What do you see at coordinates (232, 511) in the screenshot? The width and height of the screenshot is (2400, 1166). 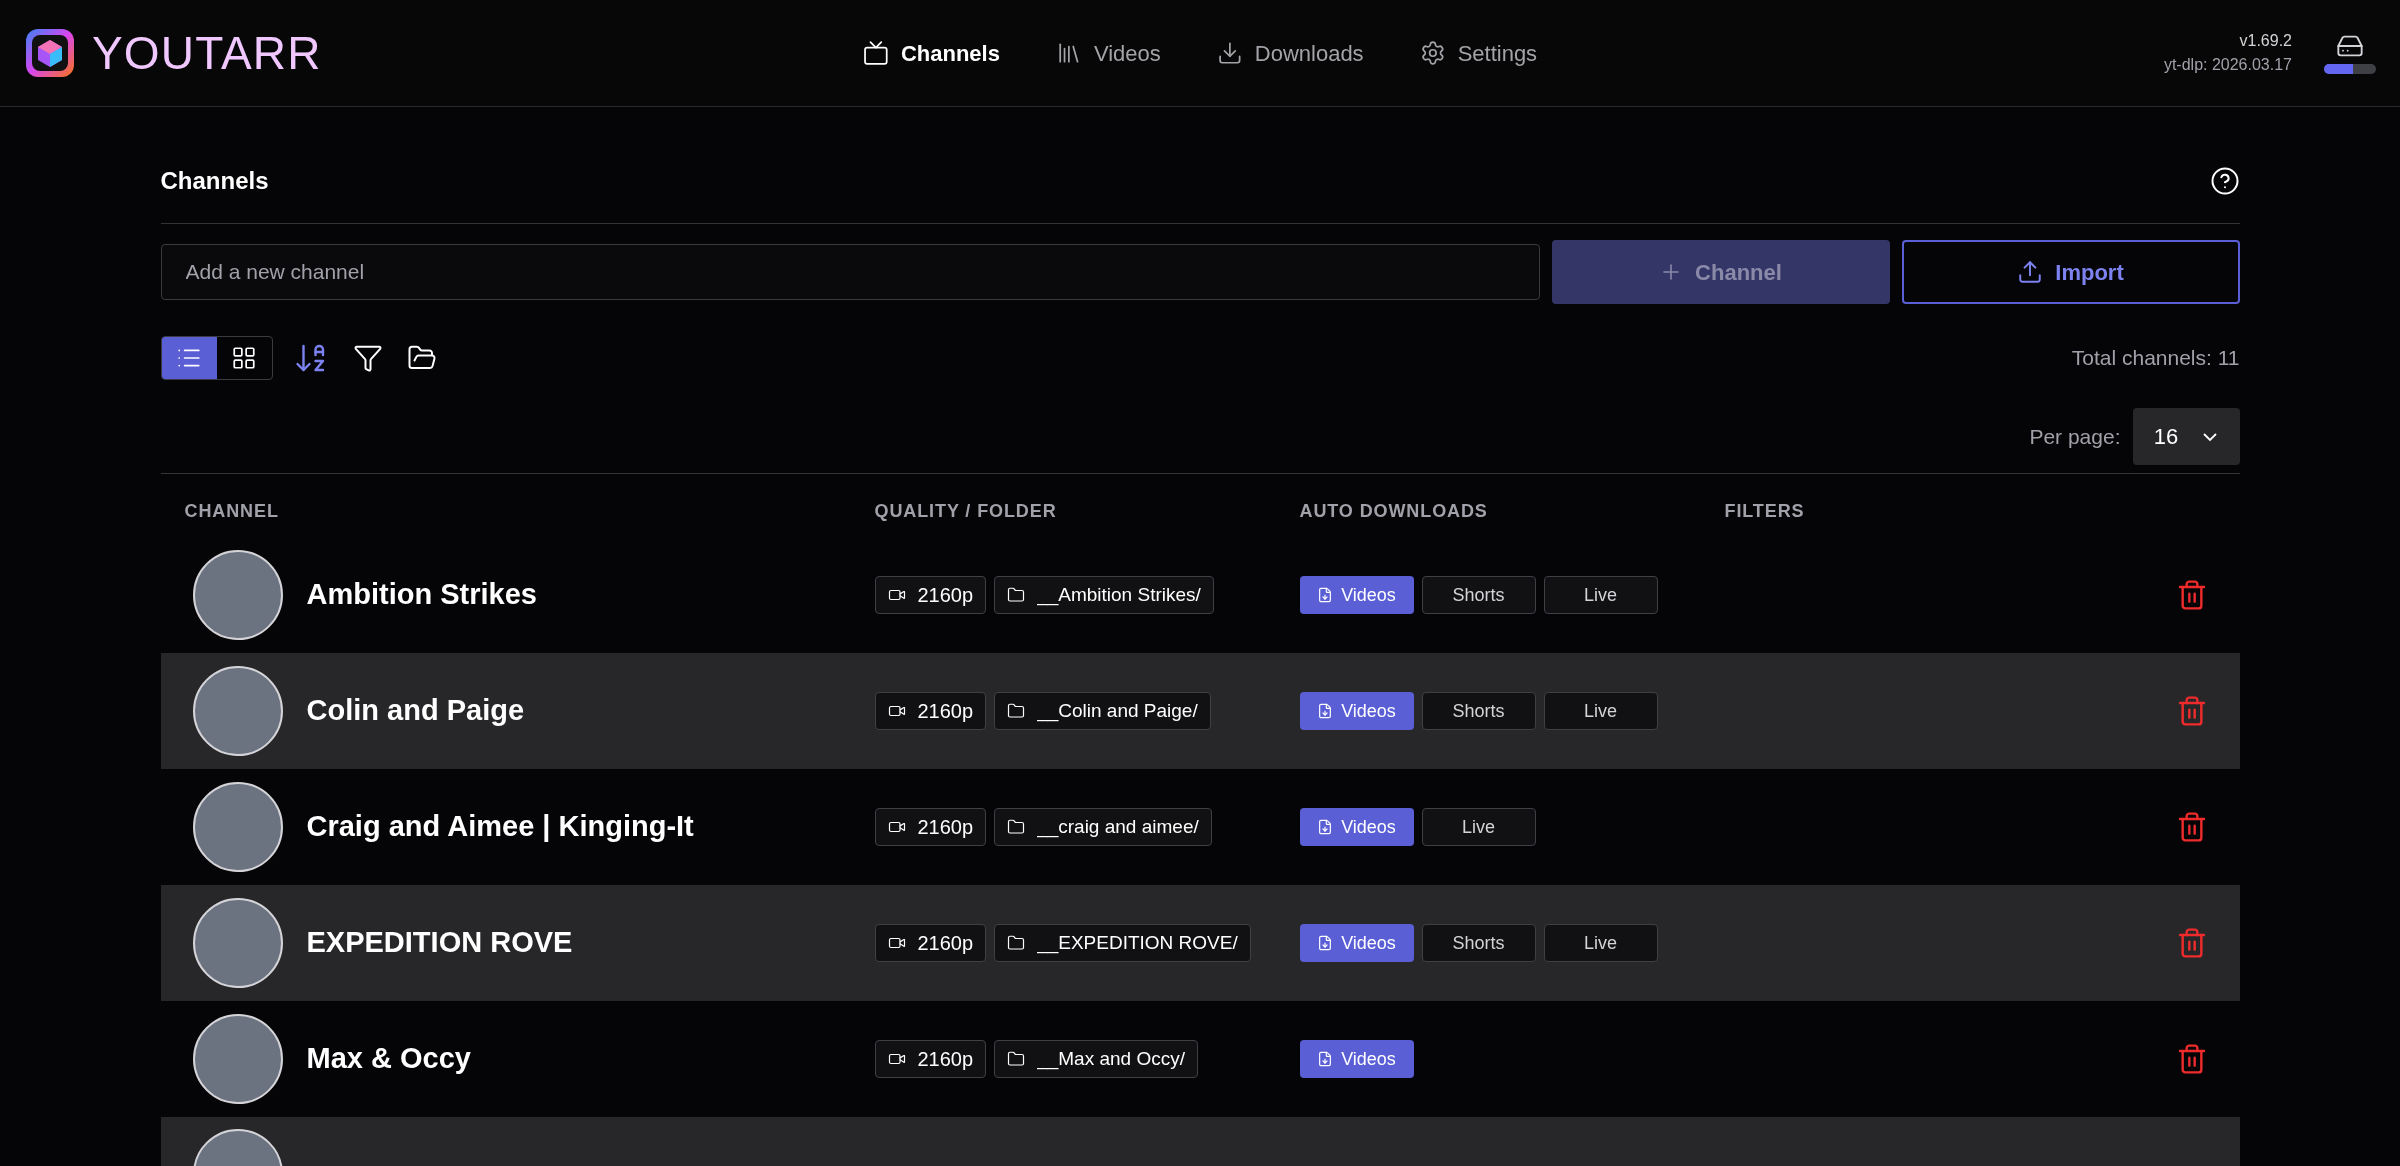 I see `column-header: CHANNEL` at bounding box center [232, 511].